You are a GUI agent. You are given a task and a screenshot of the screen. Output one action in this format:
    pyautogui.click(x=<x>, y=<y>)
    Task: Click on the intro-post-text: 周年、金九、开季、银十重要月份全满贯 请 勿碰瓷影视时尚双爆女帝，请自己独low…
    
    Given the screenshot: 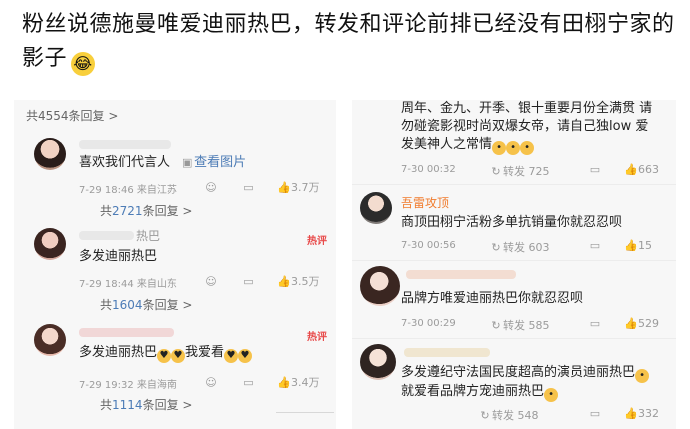 What is the action you would take?
    pyautogui.click(x=527, y=128)
    